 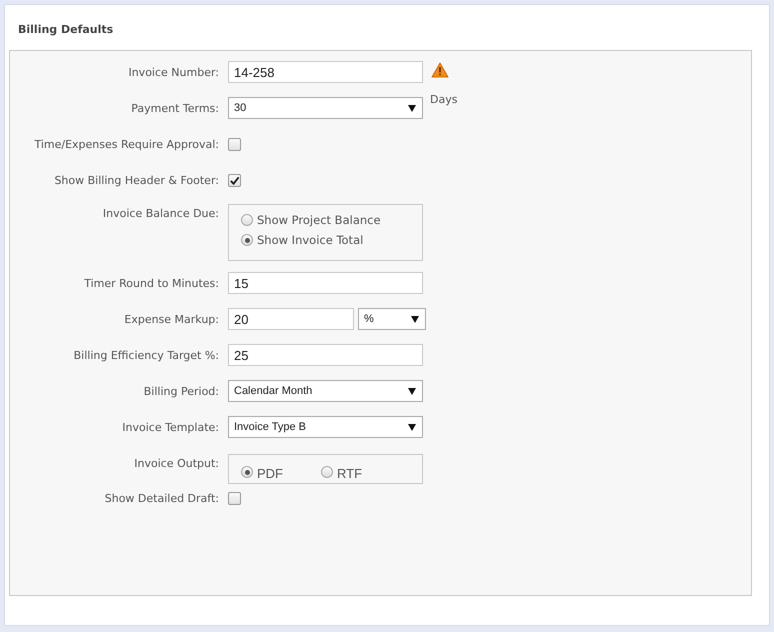 What do you see at coordinates (325, 72) in the screenshot?
I see `text-field: 14-258` at bounding box center [325, 72].